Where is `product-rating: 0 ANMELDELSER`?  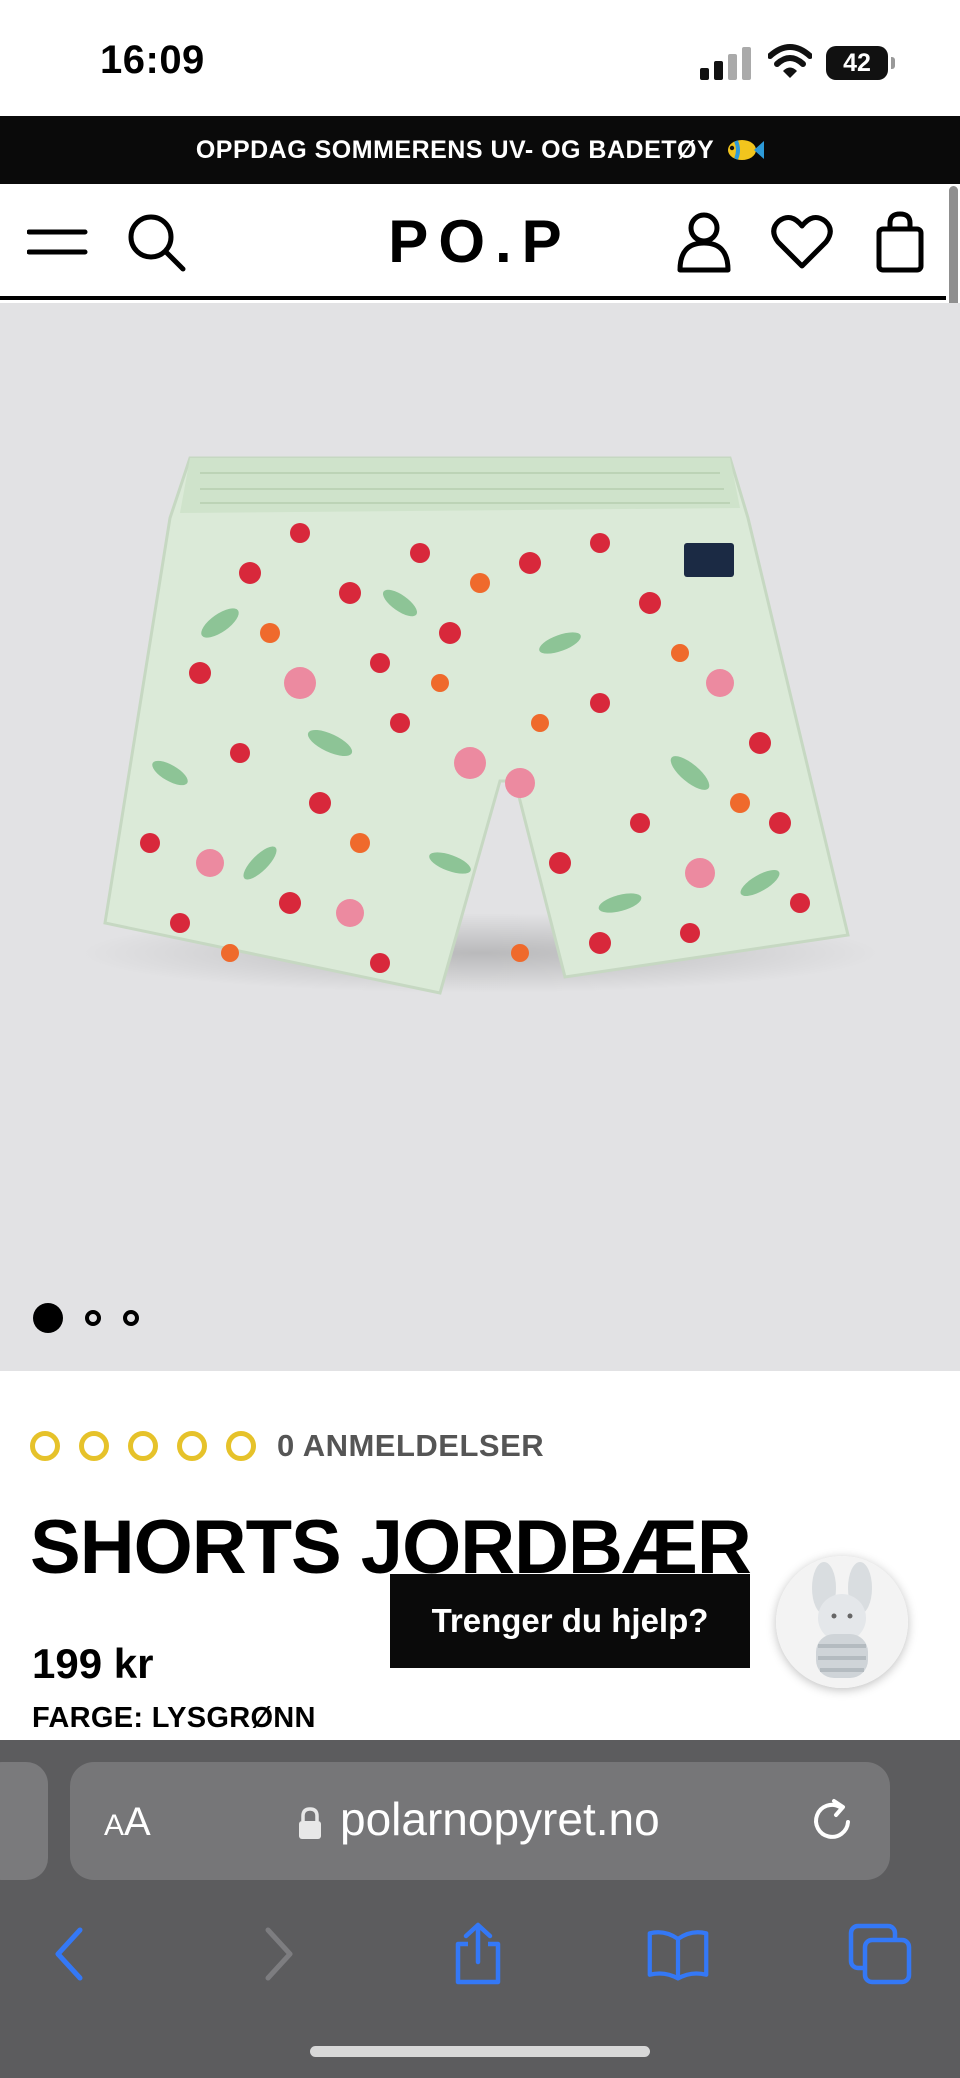
product-rating: 0 ANMELDELSER is located at coordinates (287, 1446).